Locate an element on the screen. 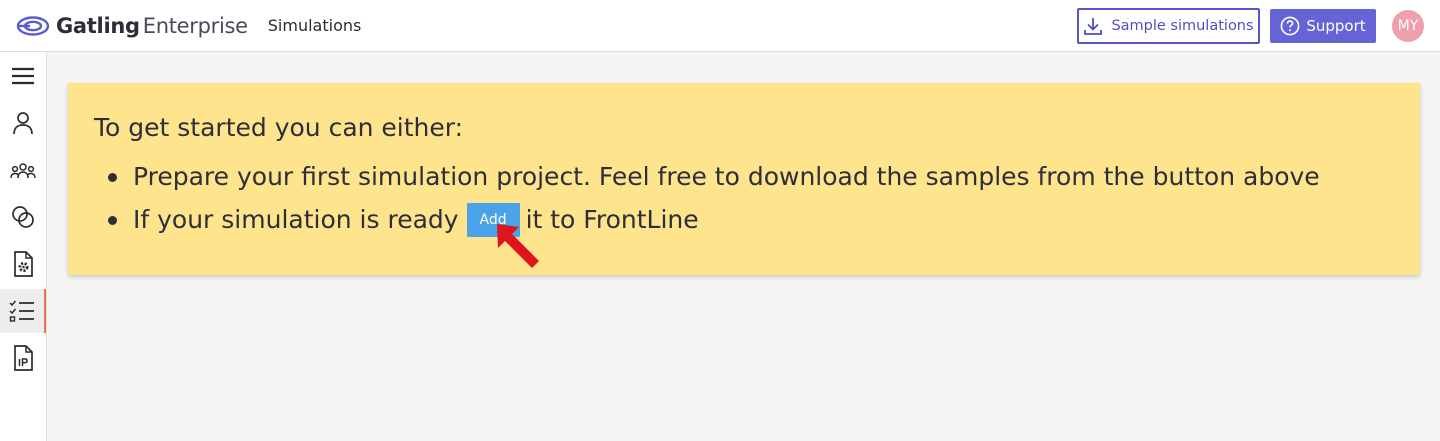 The width and height of the screenshot is (1440, 441). checklist-icon is located at coordinates (21, 311).